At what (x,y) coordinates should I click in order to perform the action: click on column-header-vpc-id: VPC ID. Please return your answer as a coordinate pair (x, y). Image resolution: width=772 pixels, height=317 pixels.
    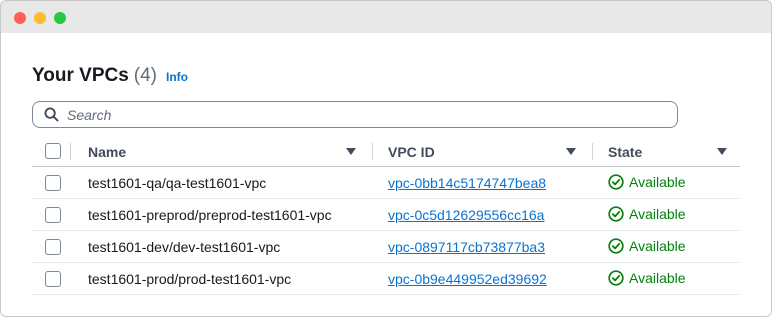
    Looking at the image, I should click on (411, 152).